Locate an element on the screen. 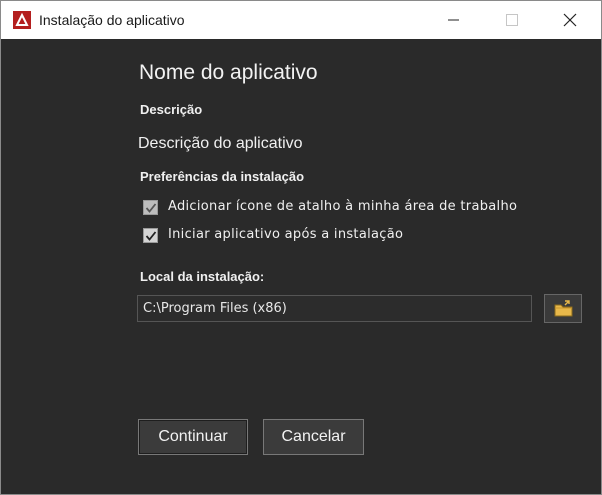 The width and height of the screenshot is (602, 495). close-button is located at coordinates (570, 20).